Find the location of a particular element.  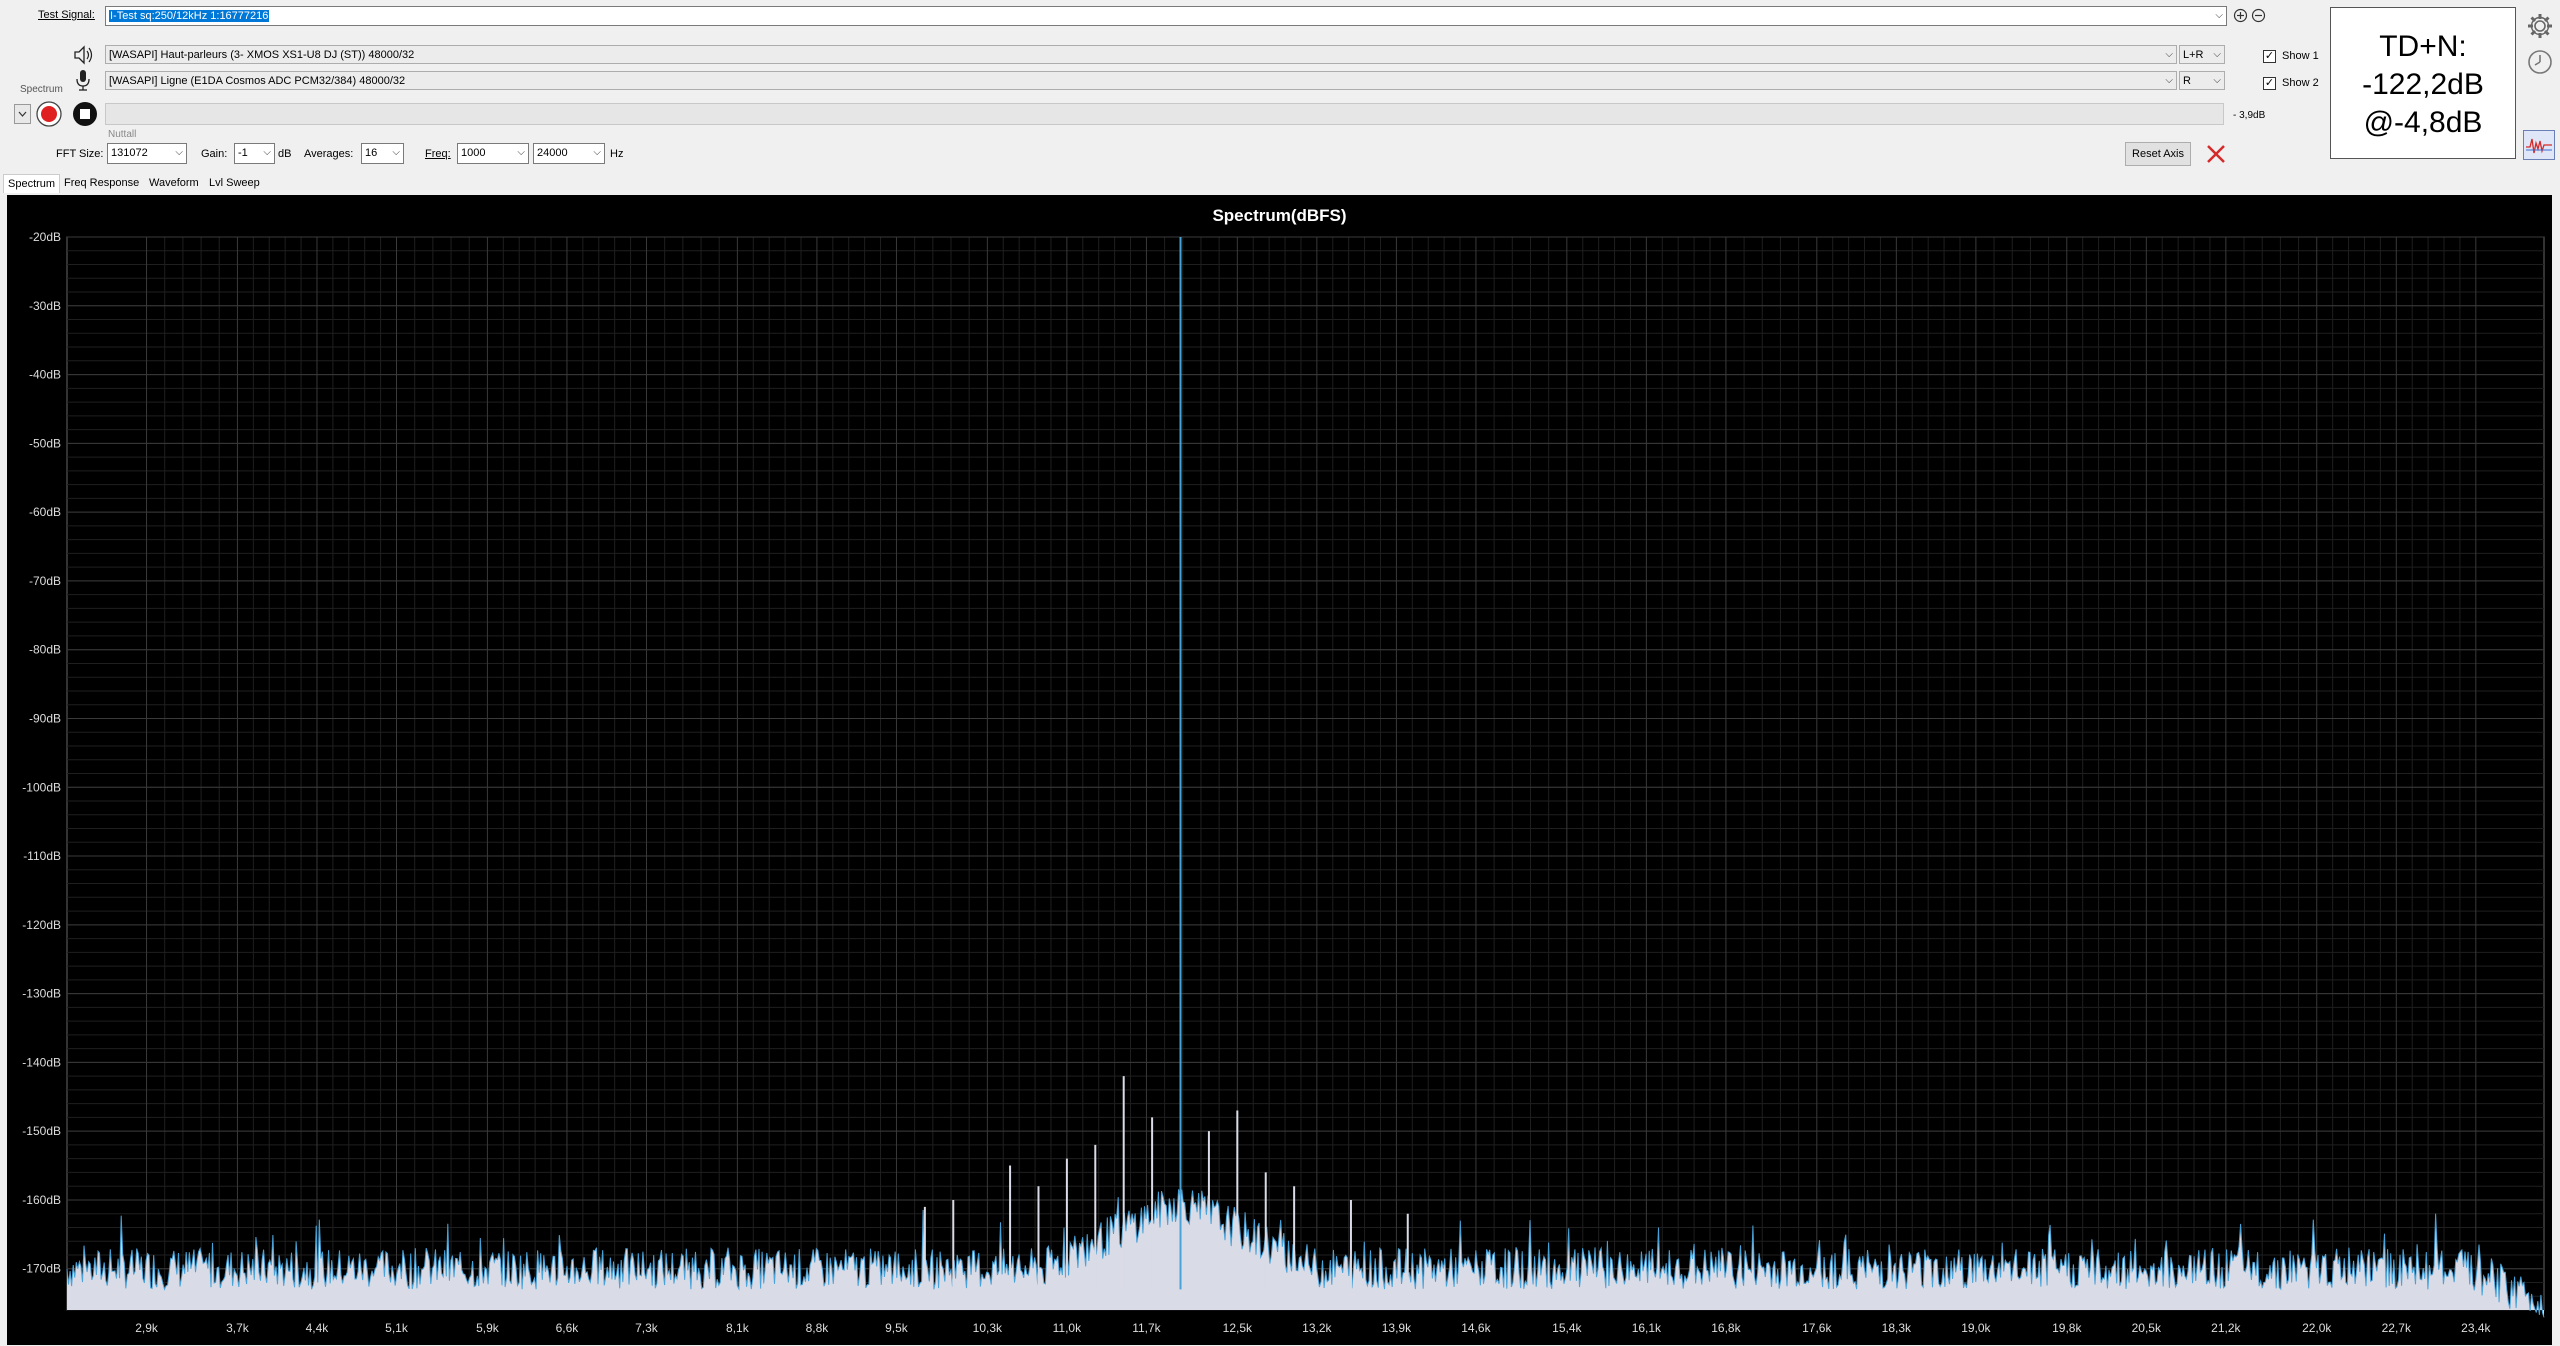

x-tick-label: 21,2k is located at coordinates (2226, 1328).